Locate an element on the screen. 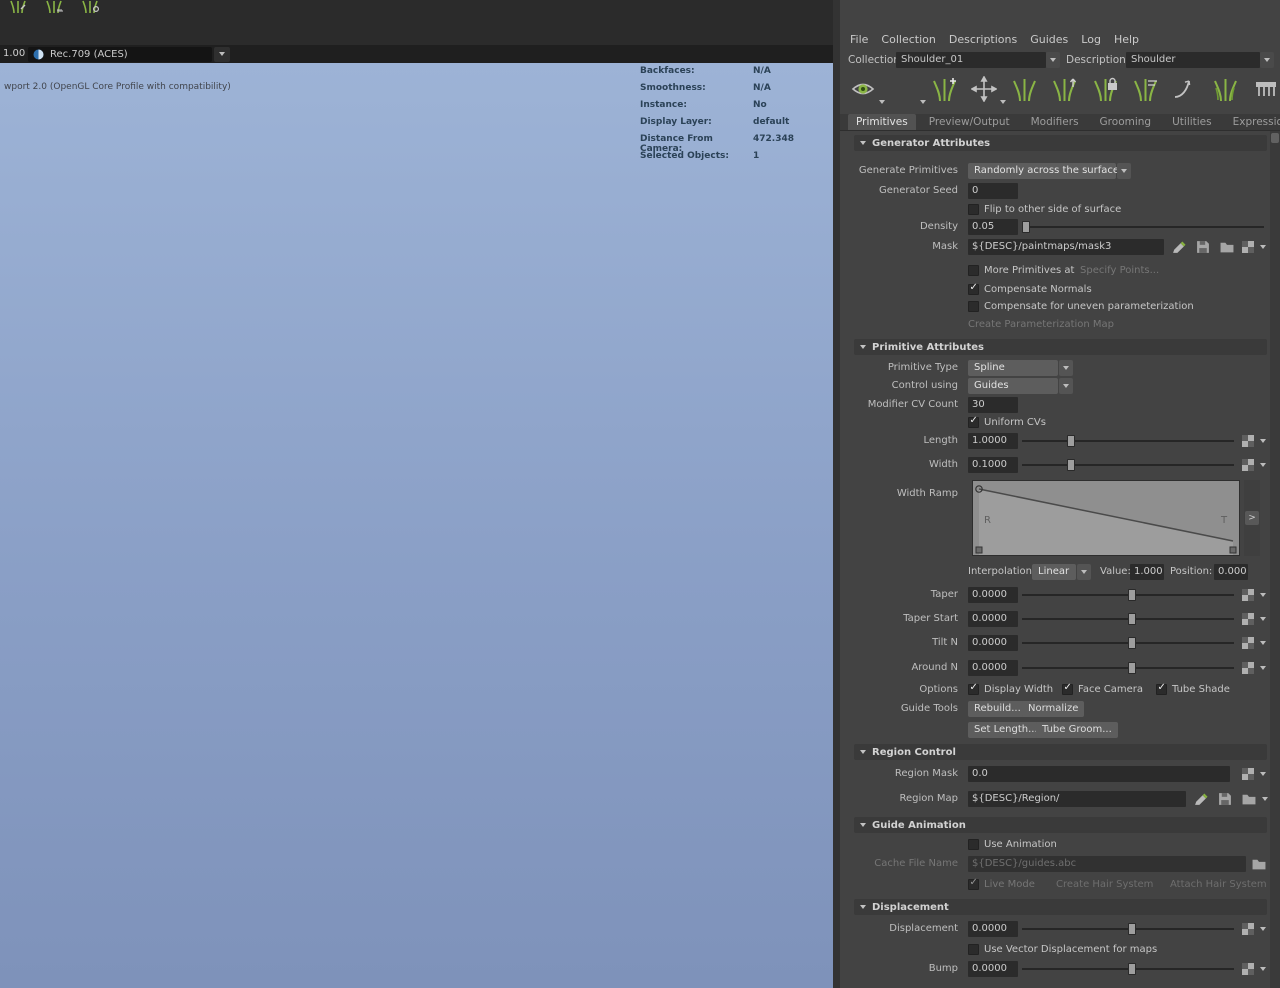  cache-file-field: ${DESC}/guides.abc is located at coordinates (1107, 864).